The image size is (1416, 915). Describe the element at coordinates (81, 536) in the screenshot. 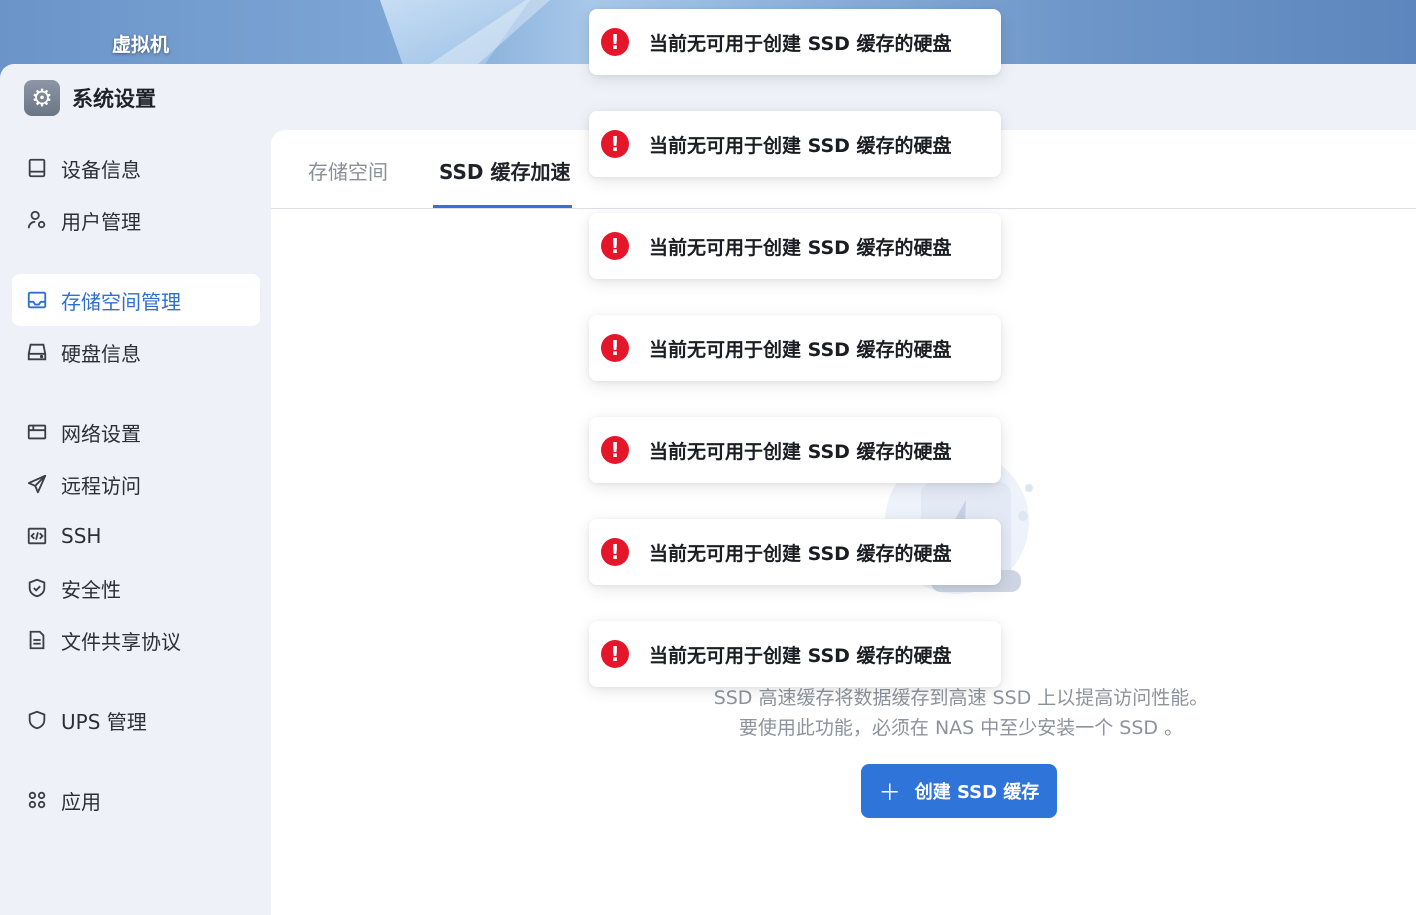

I see `sidebar-item-label: SSH` at that location.